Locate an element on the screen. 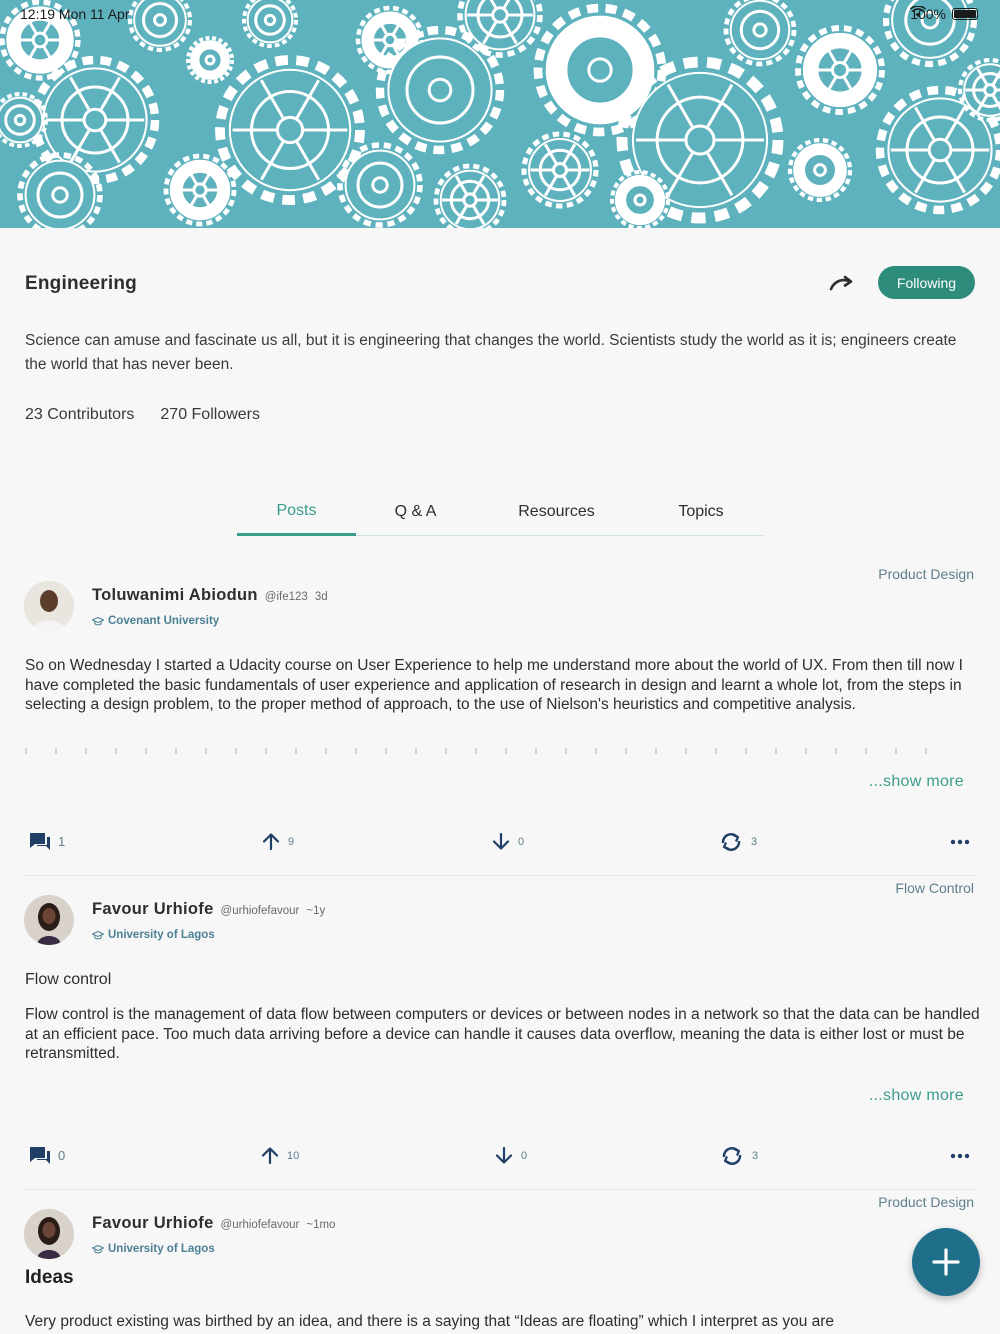 The width and height of the screenshot is (1000, 1334). wifi-icon is located at coordinates (918, 11).